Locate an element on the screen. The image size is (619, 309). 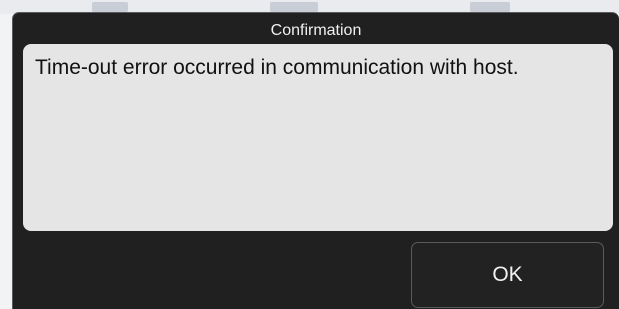
dialog-title: Confirmation is located at coordinates (316, 30).